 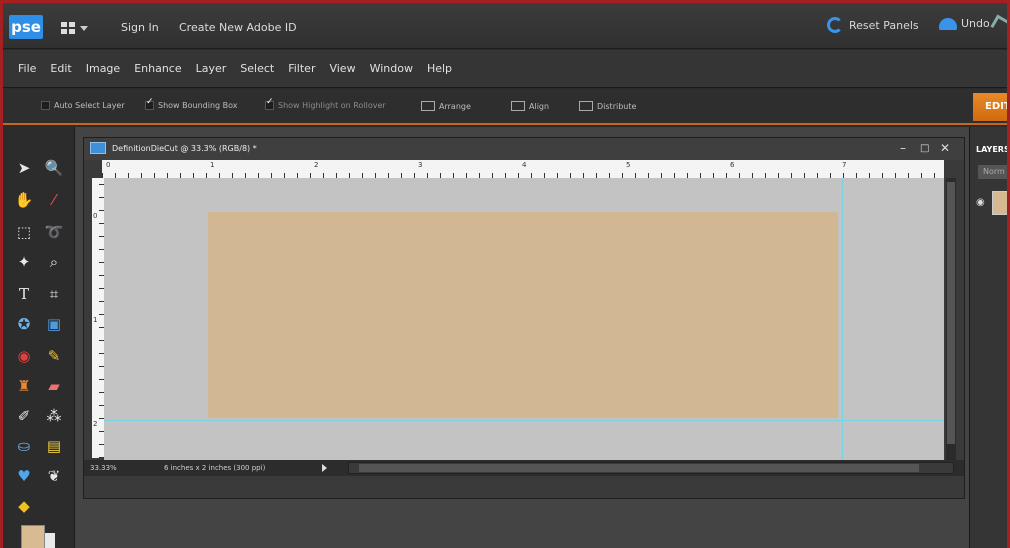 I want to click on document-icon, so click(x=98, y=148).